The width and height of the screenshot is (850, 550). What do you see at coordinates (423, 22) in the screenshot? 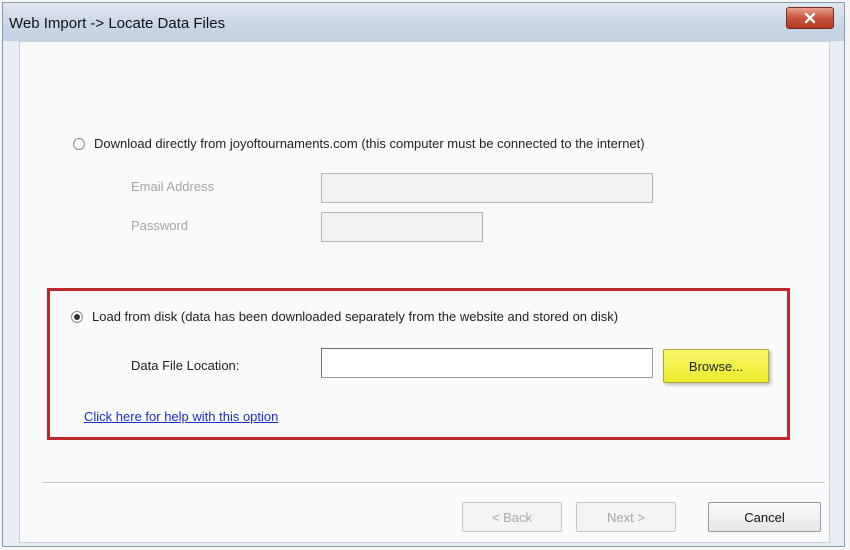
I see `title-bar: Web Import -> Locate Data Files` at bounding box center [423, 22].